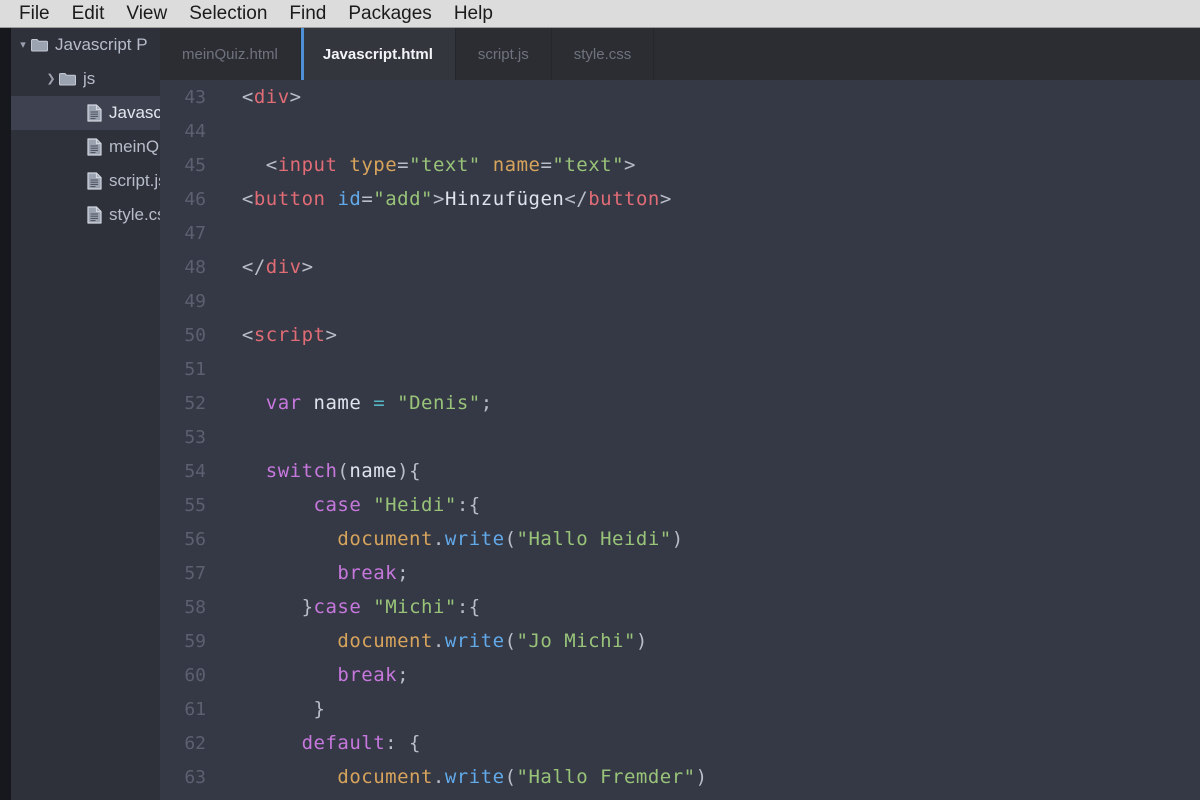 Image resolution: width=1200 pixels, height=800 pixels. Describe the element at coordinates (680, 573) in the screenshot. I see `code-line: 57 break;` at that location.